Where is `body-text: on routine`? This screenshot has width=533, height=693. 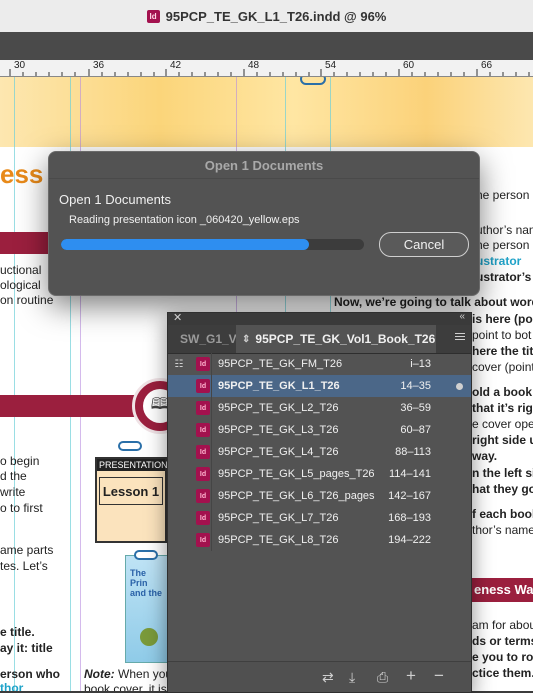 body-text: on routine is located at coordinates (27, 300).